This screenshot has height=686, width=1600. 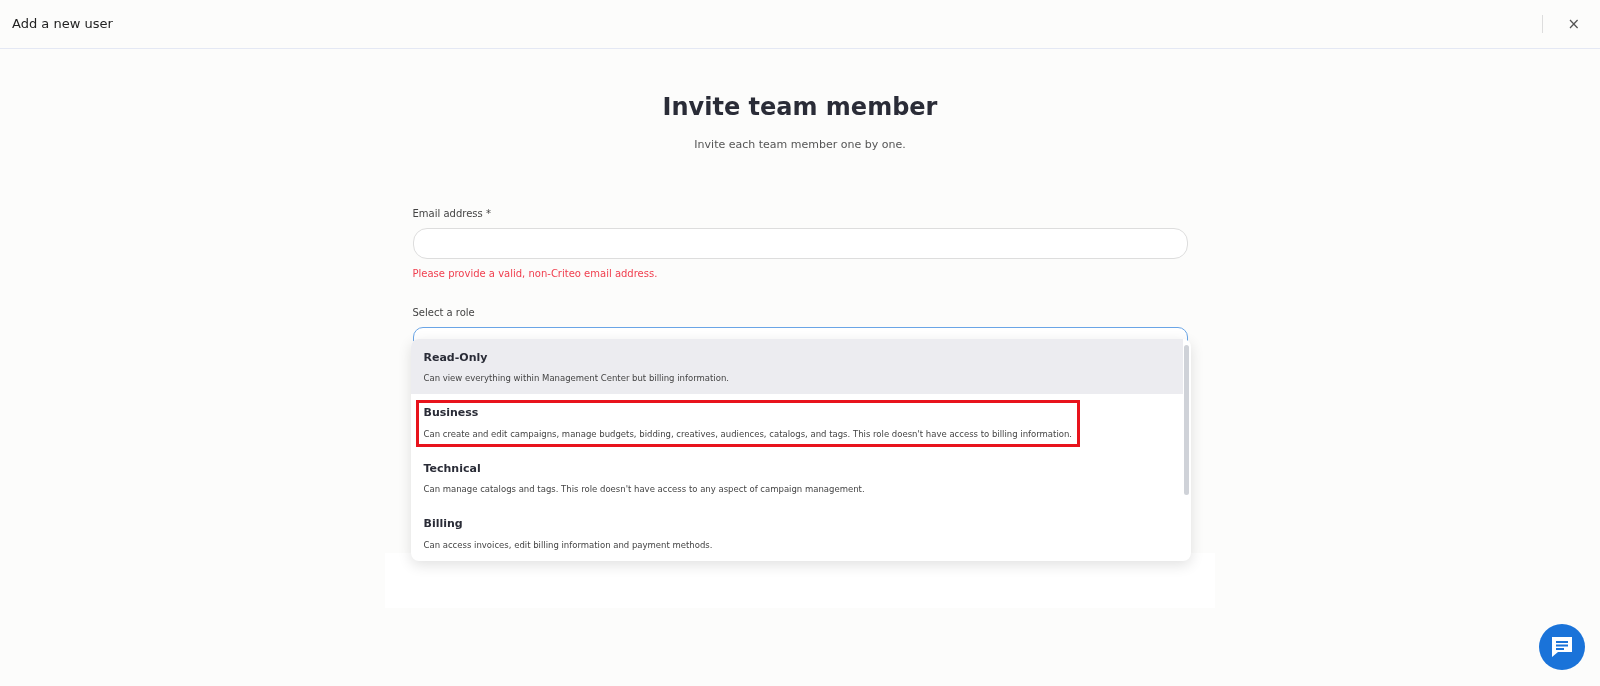 I want to click on chat-icon, so click(x=1562, y=647).